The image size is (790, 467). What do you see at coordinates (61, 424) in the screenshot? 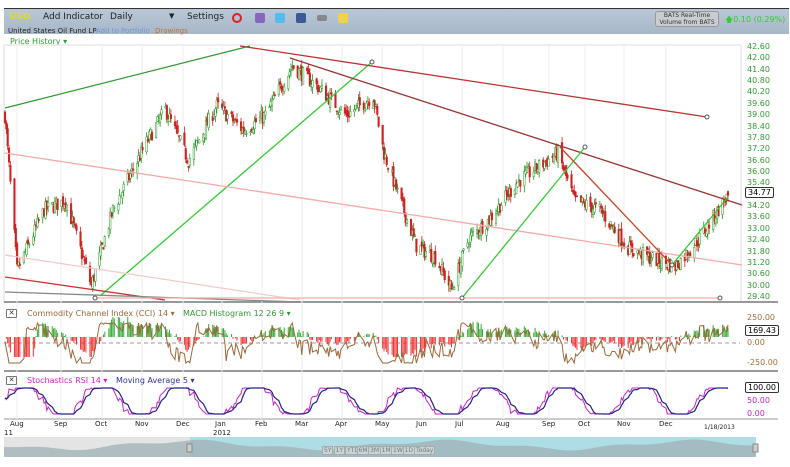
I see `month-label: Sep` at bounding box center [61, 424].